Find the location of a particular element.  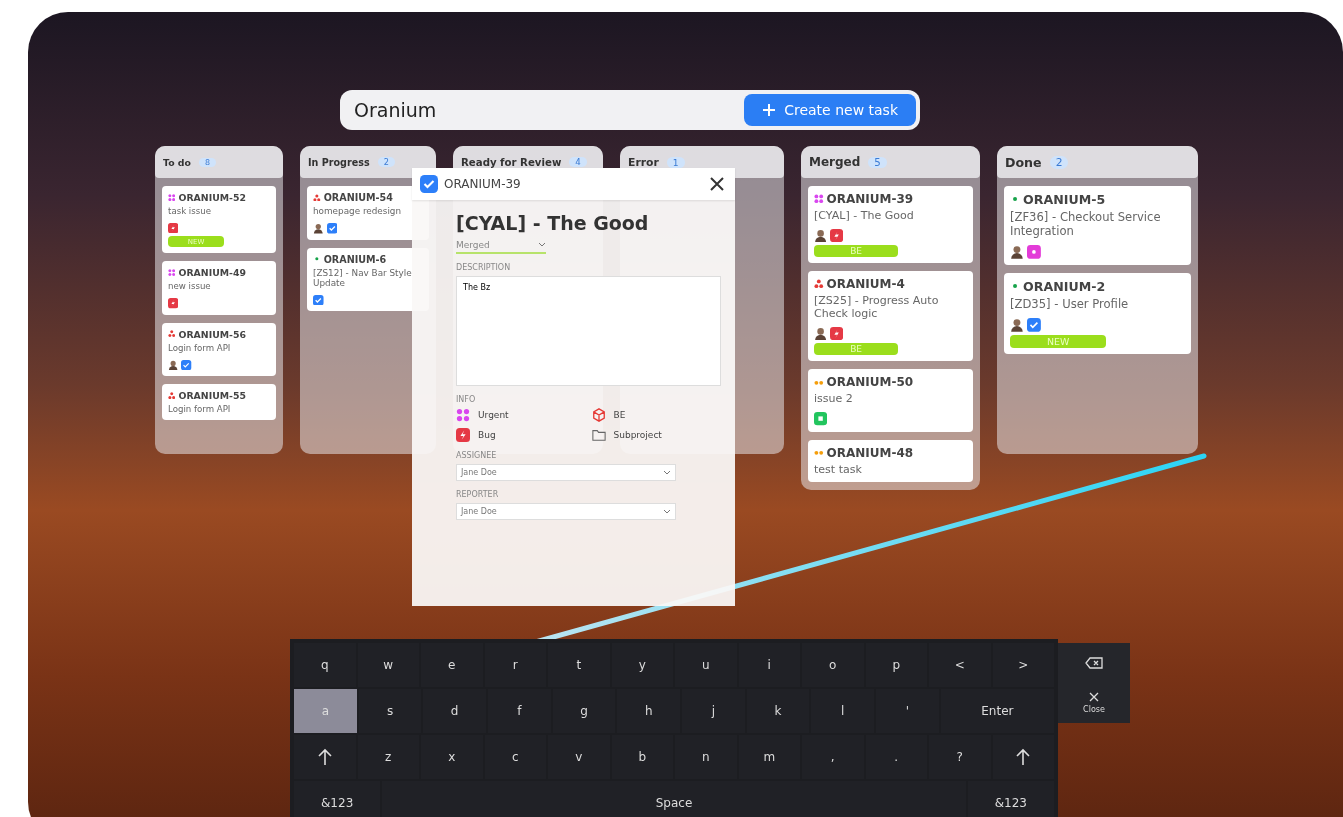

task-key: ORANIUM-49 is located at coordinates (212, 273).